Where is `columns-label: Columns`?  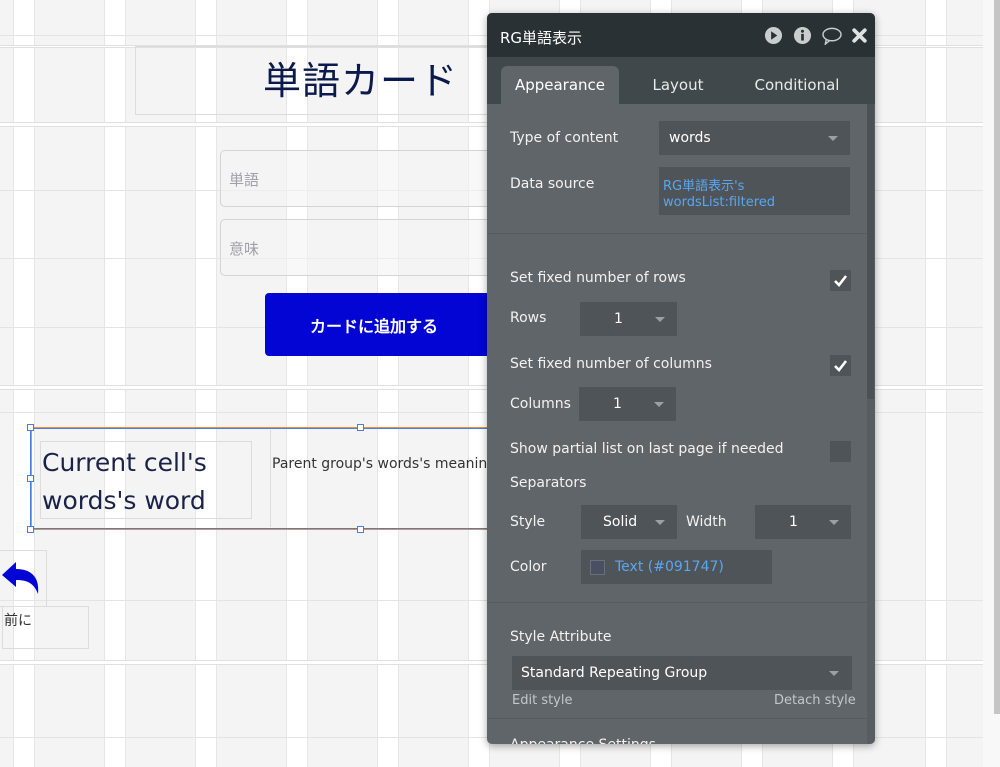 columns-label: Columns is located at coordinates (540, 404).